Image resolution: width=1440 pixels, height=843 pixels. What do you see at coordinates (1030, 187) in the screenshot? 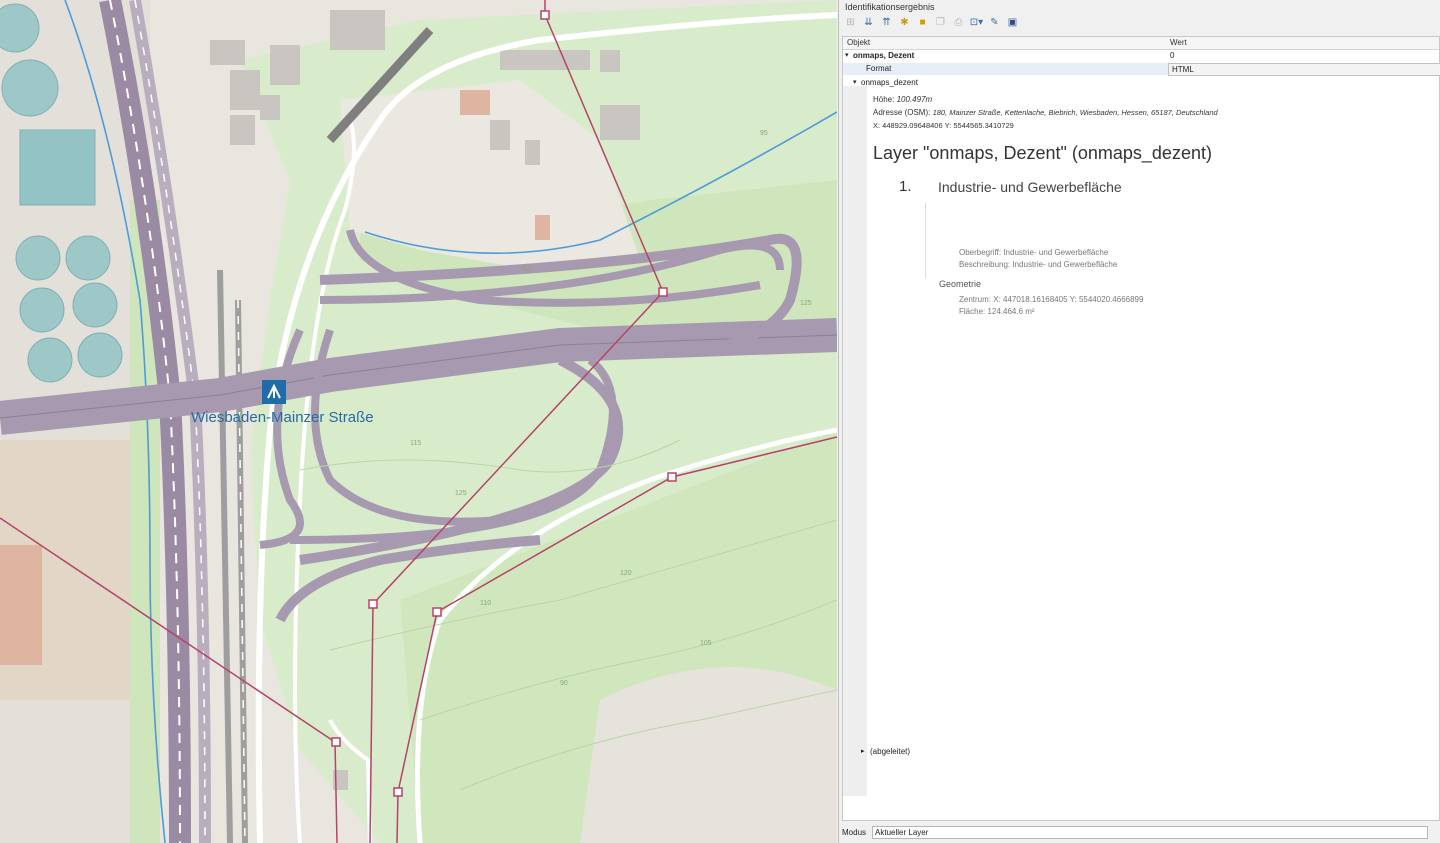
I see `item-title: Industrie- und Gewerbefläche` at bounding box center [1030, 187].